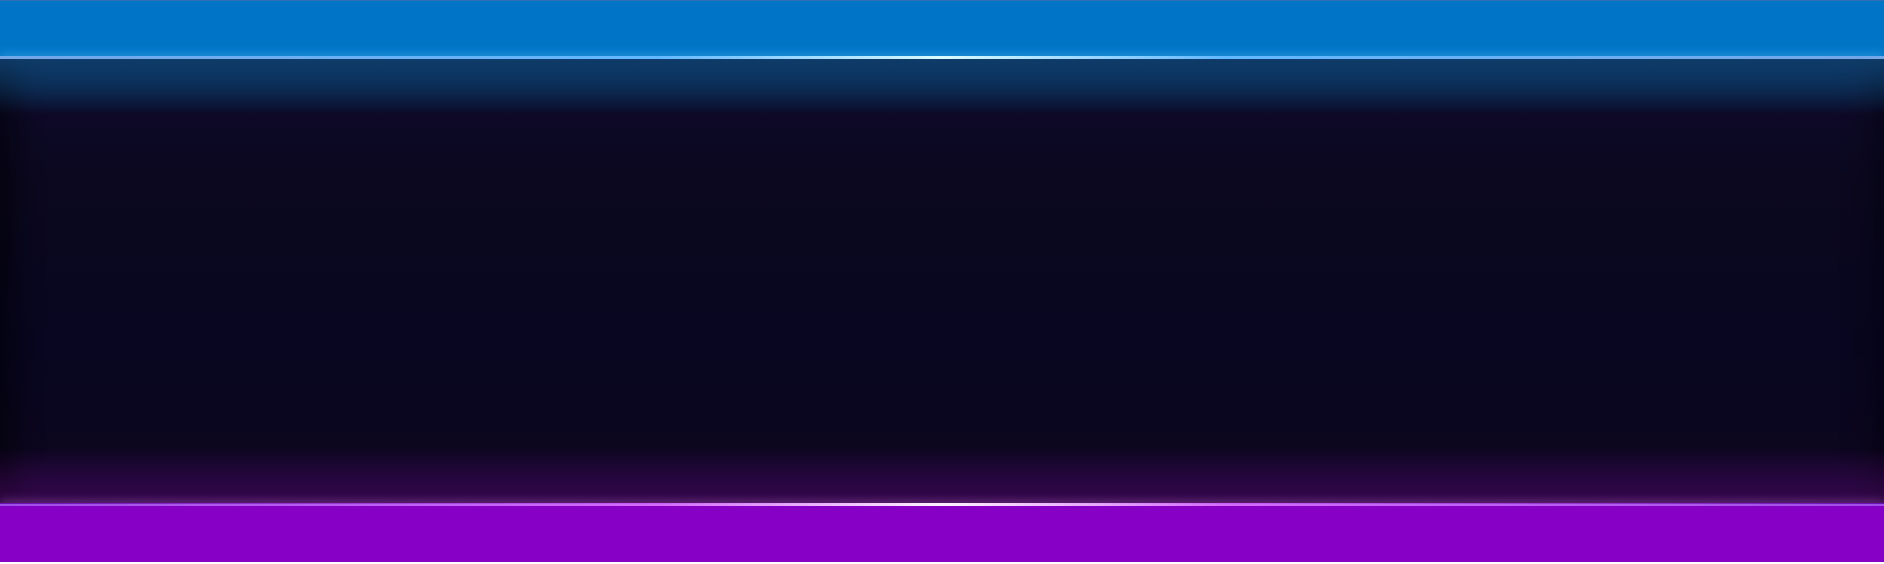 The height and width of the screenshot is (564, 1884). I want to click on panel-top-glow, so click(942, 86).